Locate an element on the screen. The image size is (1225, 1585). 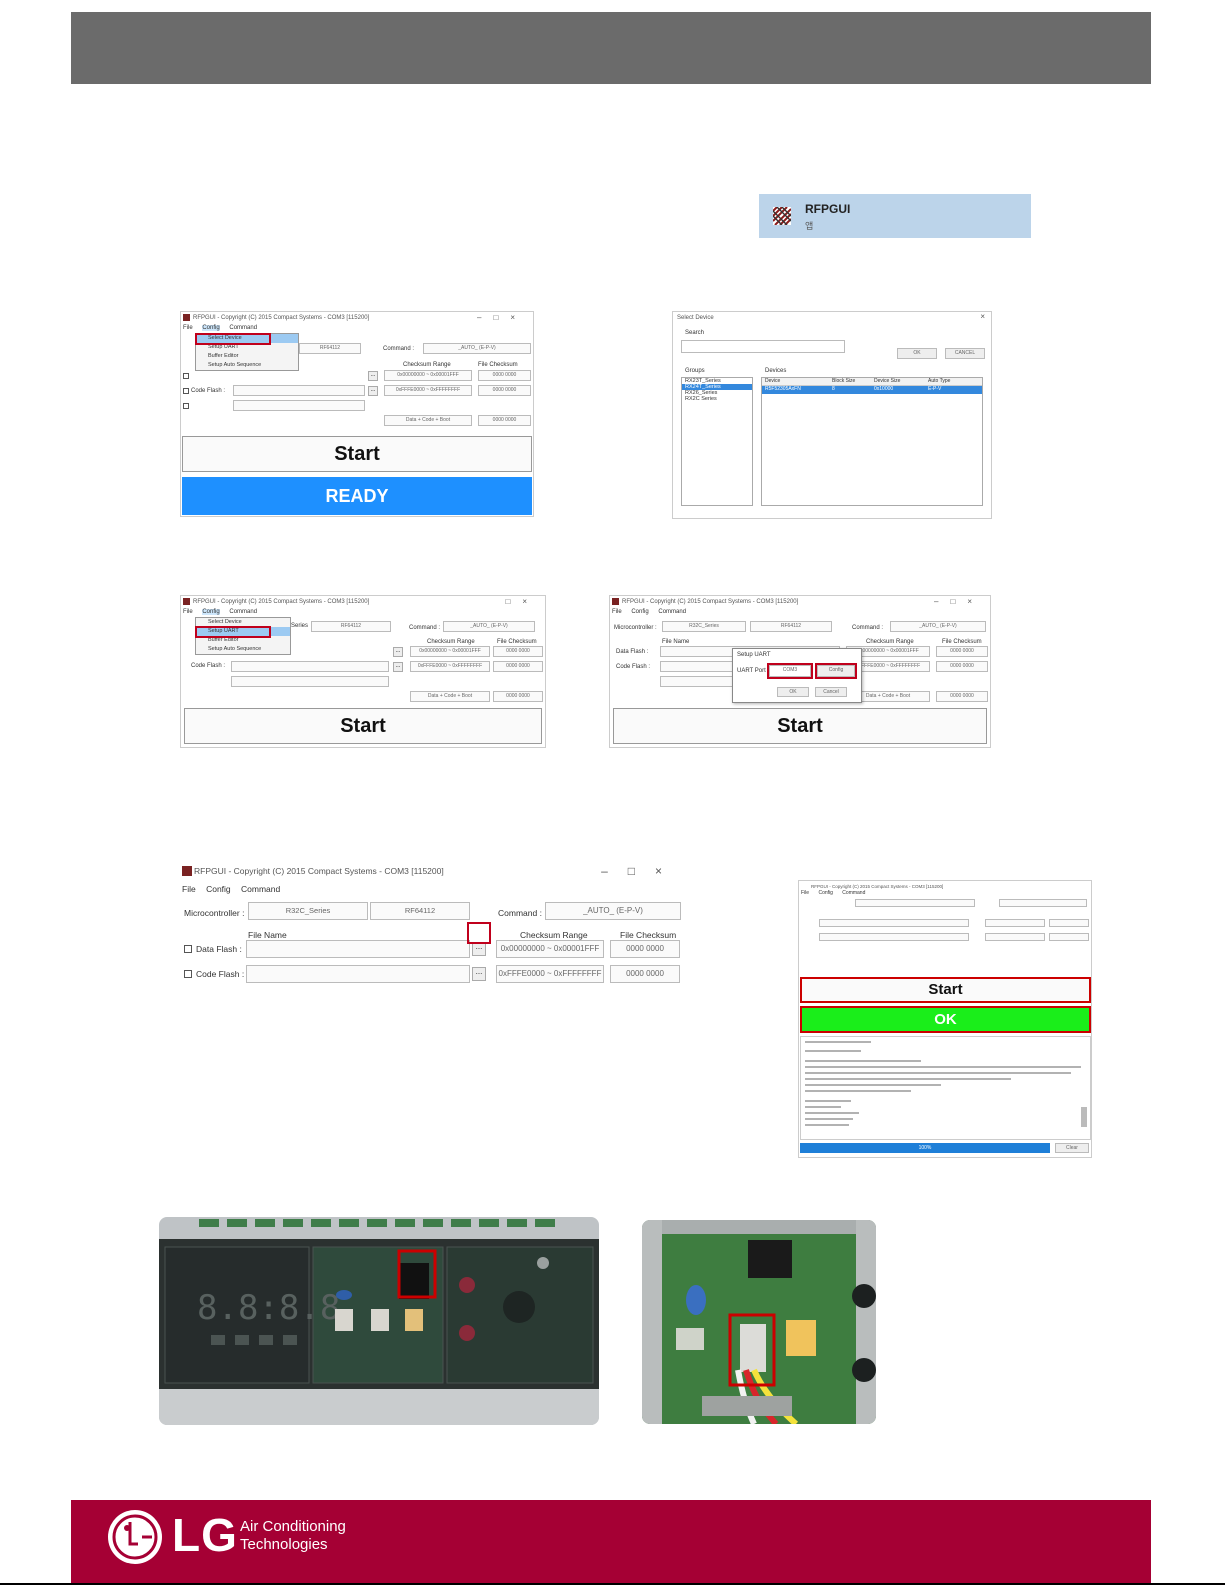
code-flash-checksum: 0000 0000 is located at coordinates (518, 666).